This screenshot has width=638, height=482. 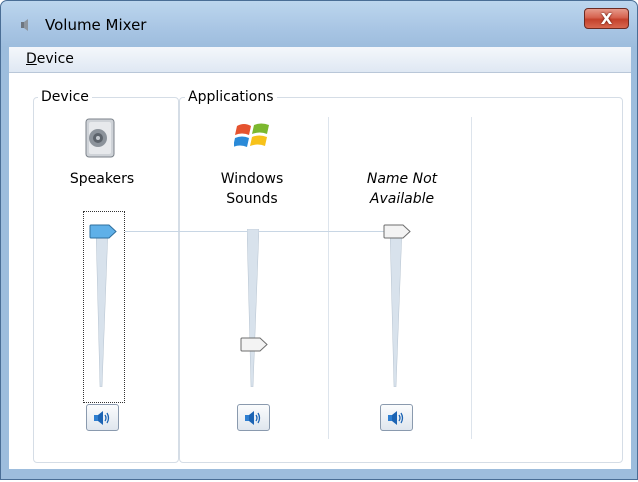 I want to click on app-name-unavailable: Name Not Available, so click(x=402, y=189).